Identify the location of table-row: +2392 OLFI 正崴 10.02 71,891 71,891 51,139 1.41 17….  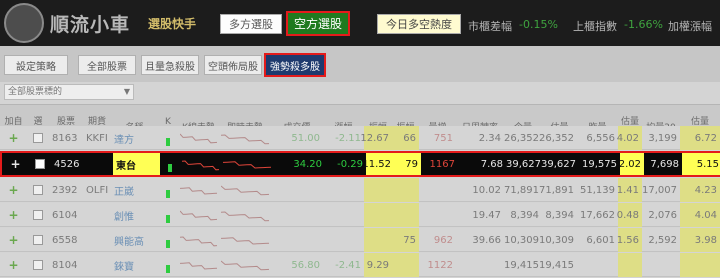
(360, 190).